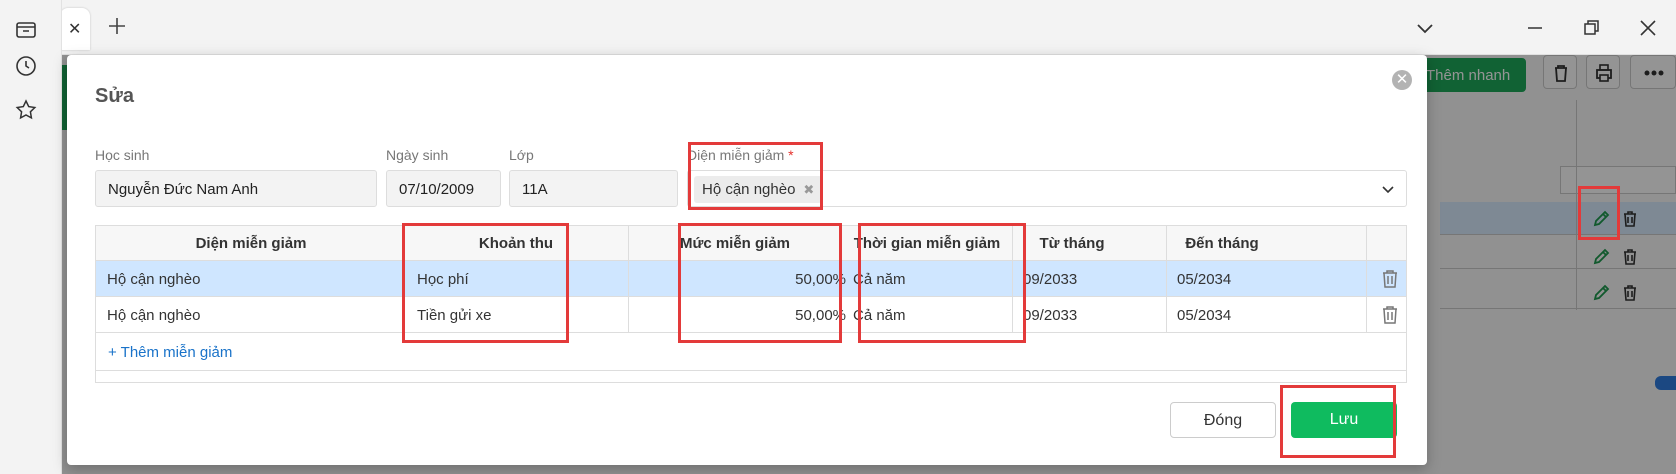 The height and width of the screenshot is (474, 1676). I want to click on tab-archive-icon, so click(26, 29).